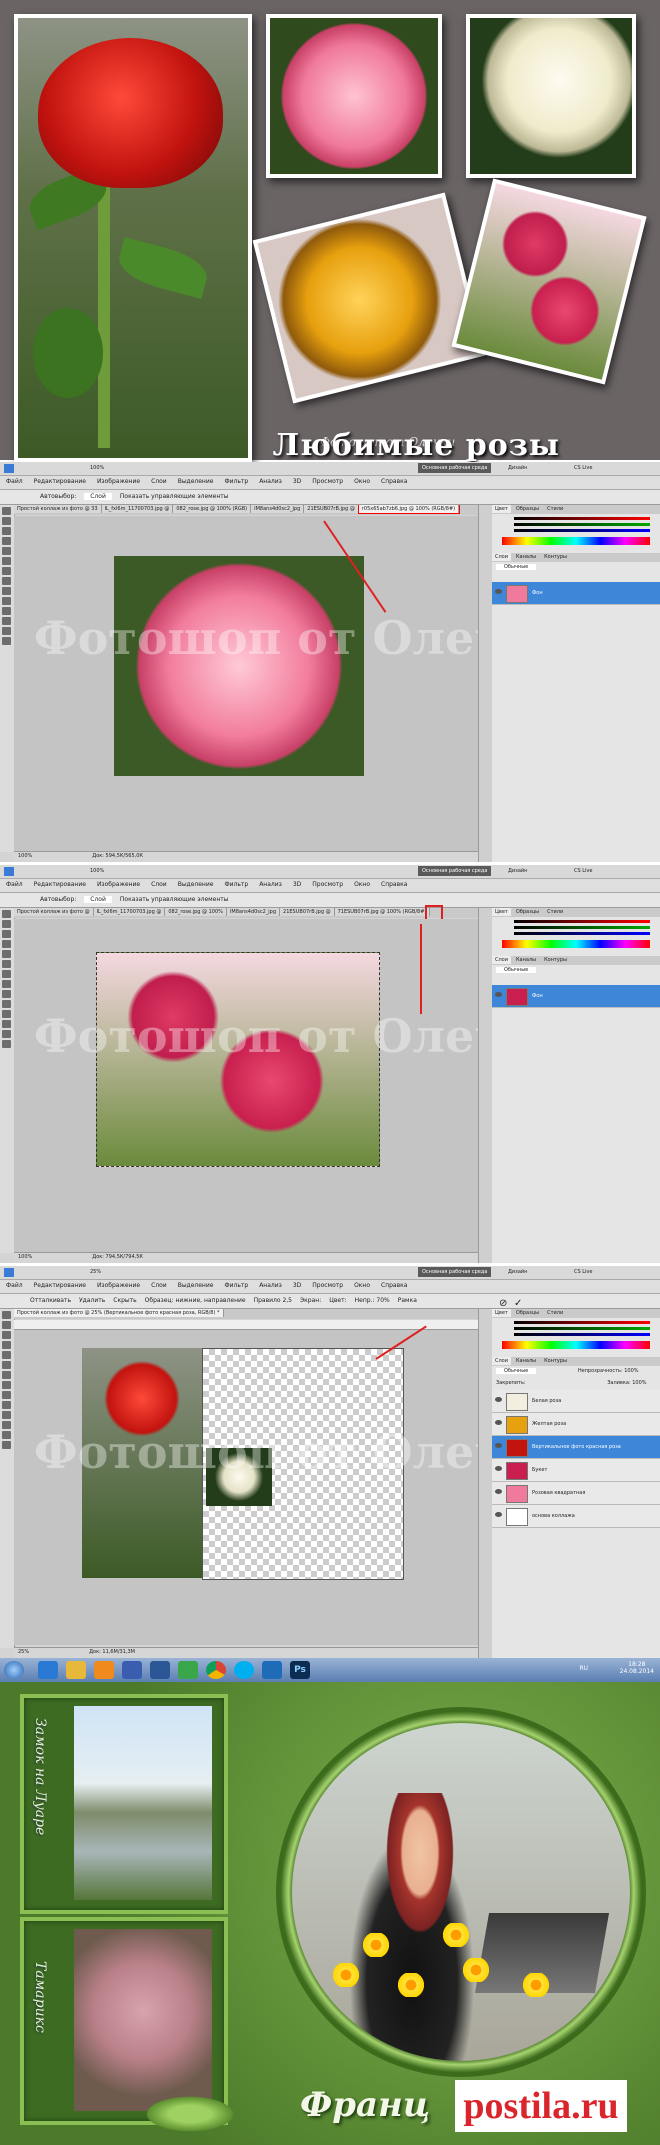 The height and width of the screenshot is (2145, 660). I want to click on doc-tab: 082_rose.jpg @ 100% (RGB), so click(212, 509).